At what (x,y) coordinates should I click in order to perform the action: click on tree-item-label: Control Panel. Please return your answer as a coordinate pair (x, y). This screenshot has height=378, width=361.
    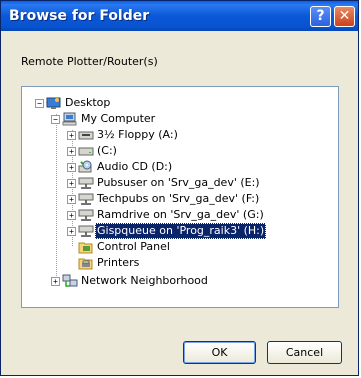
    Looking at the image, I should click on (133, 246).